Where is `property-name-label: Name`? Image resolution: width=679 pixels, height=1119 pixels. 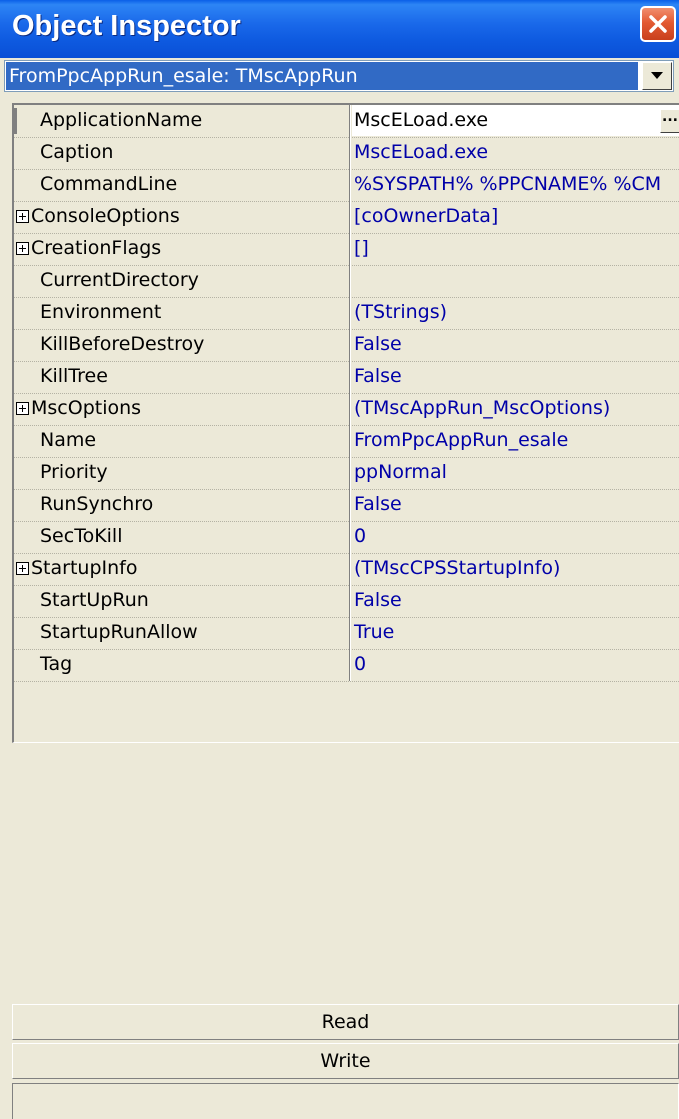
property-name-label: Name is located at coordinates (68, 440).